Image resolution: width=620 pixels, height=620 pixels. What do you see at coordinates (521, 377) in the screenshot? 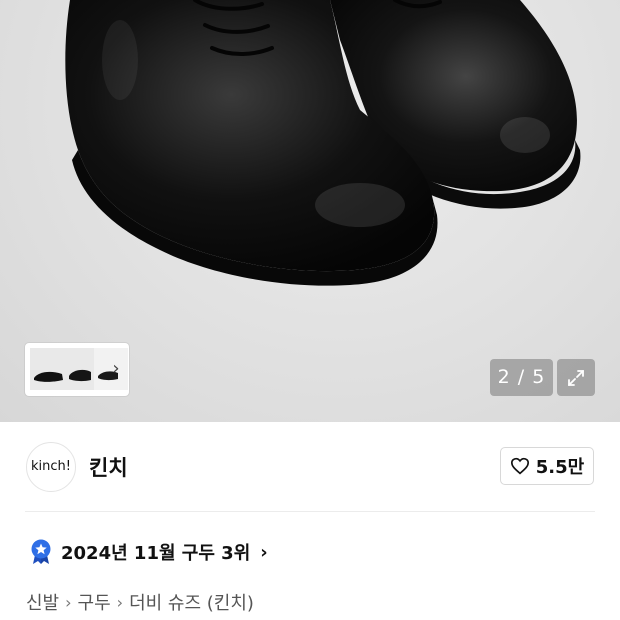
I see `image-counter: 2 / 5` at bounding box center [521, 377].